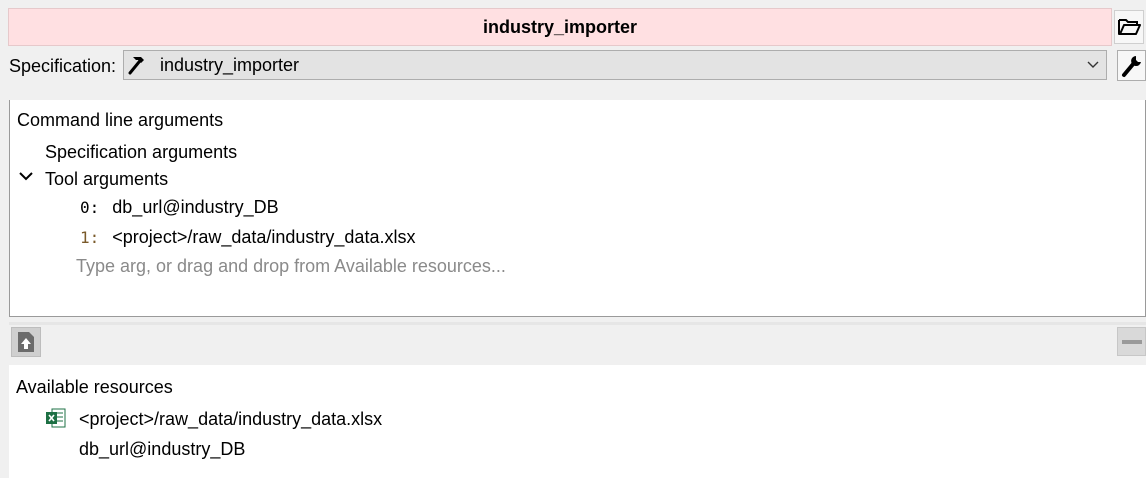 This screenshot has height=478, width=1146. I want to click on folder-open-icon, so click(1129, 27).